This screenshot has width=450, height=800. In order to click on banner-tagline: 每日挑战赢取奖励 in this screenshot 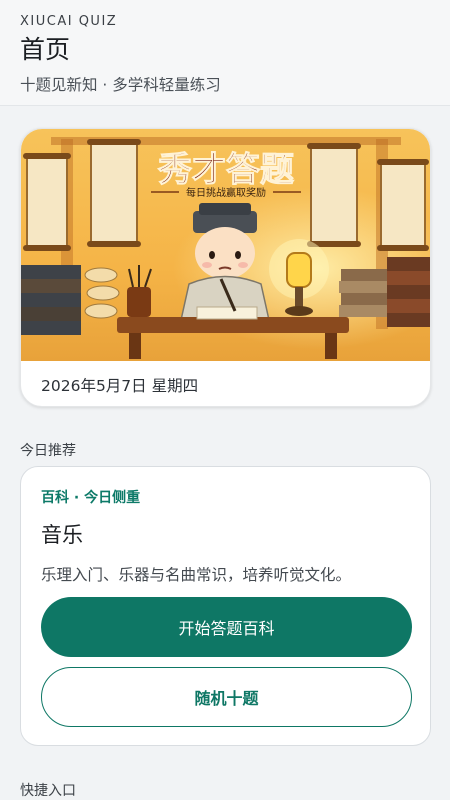, I will do `click(226, 192)`.